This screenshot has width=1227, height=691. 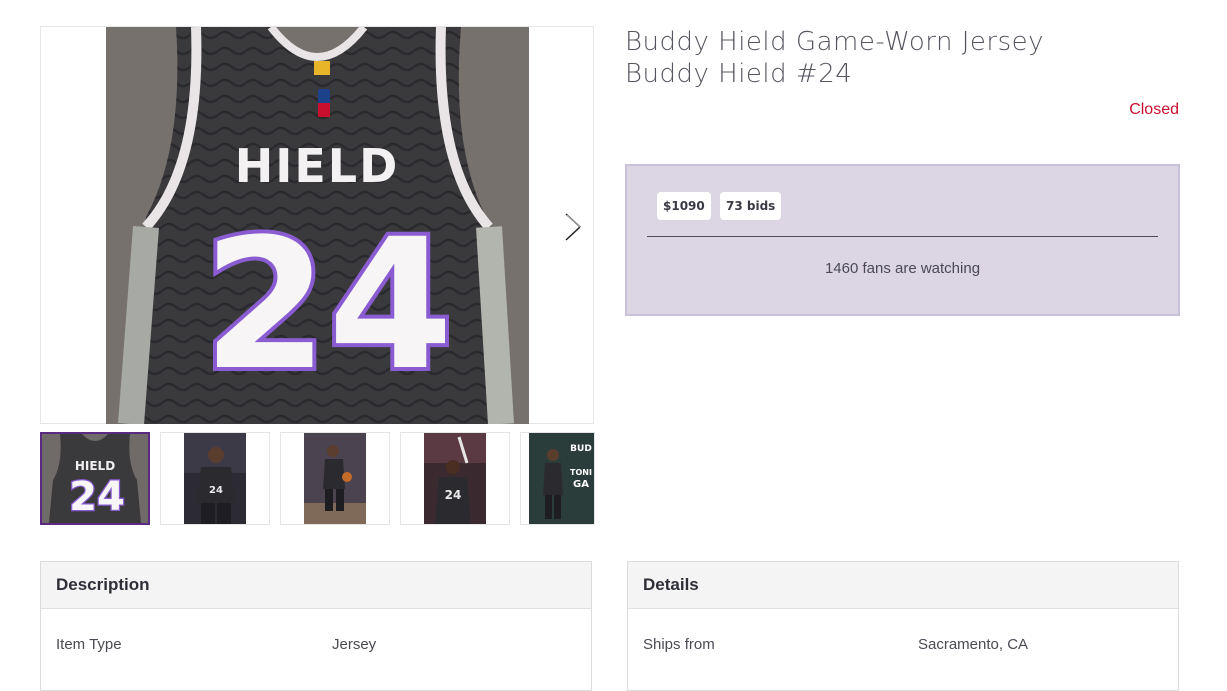 I want to click on description-row-value: Jersey, so click(x=354, y=644).